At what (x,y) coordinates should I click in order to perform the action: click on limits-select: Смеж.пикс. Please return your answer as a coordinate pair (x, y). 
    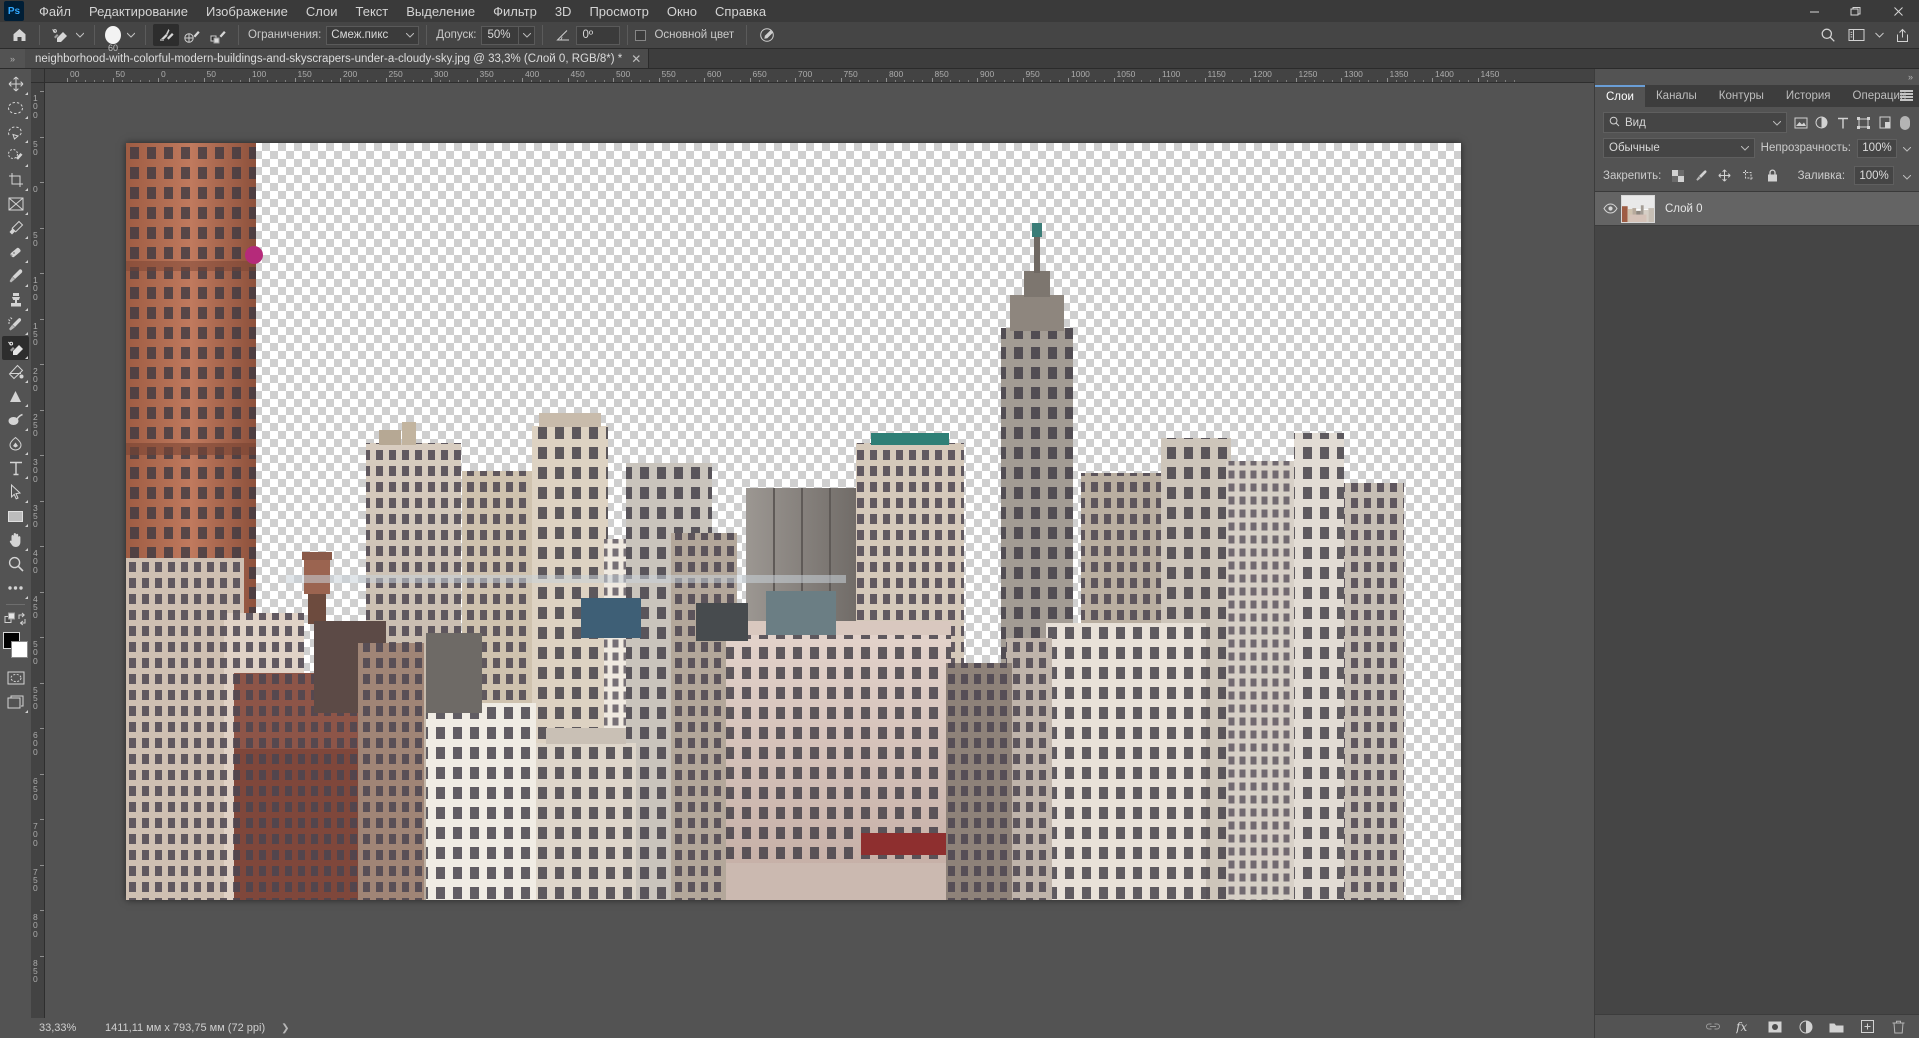
    Looking at the image, I should click on (373, 35).